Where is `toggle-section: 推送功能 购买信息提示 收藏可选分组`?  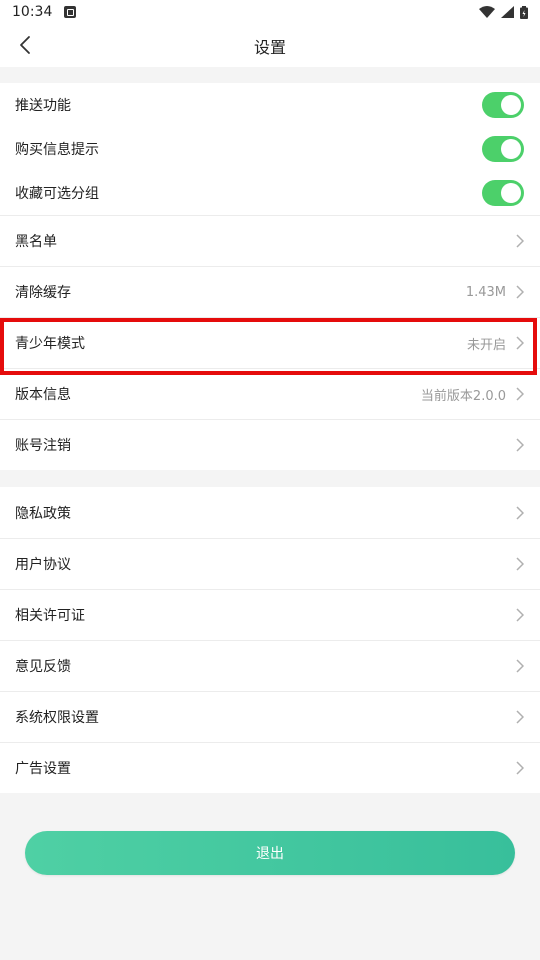 toggle-section: 推送功能 购买信息提示 收藏可选分组 is located at coordinates (270, 149).